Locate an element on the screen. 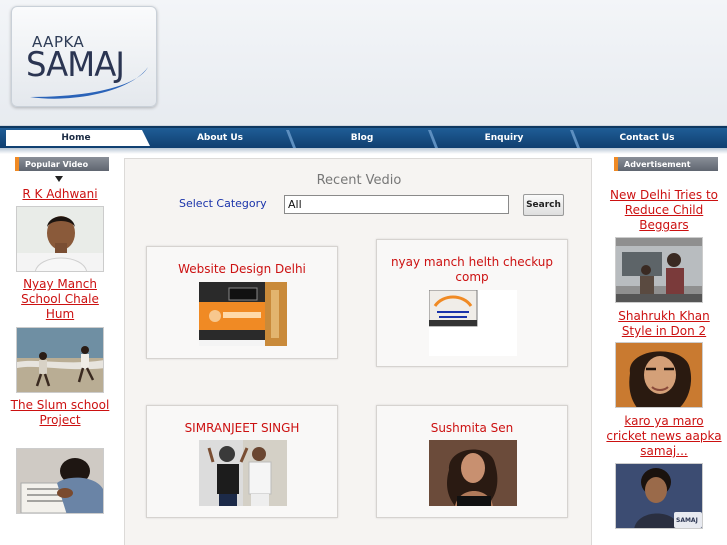 The image size is (727, 545). nav-contact-us: Contact Us is located at coordinates (647, 138).